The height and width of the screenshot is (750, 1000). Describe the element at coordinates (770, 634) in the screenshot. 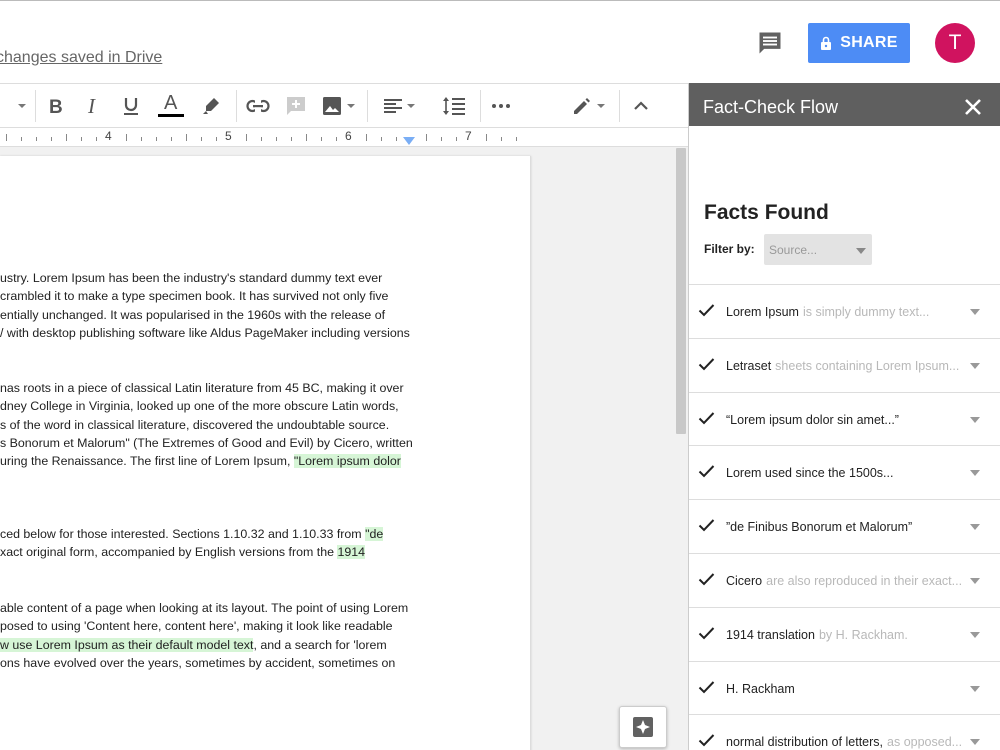

I see `fact-label: 1914 translation` at that location.